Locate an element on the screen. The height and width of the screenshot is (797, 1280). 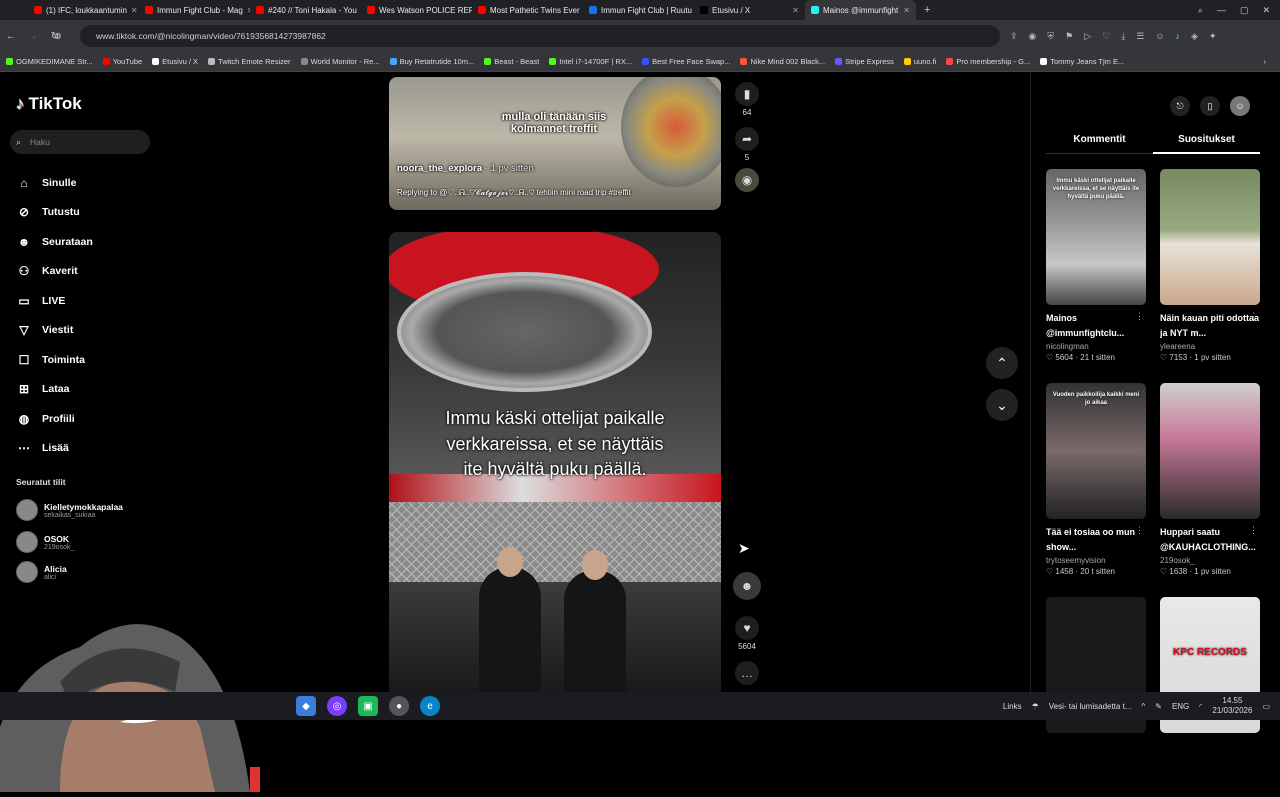
bookmark-item: Beast - Beast is located at coordinates (511, 61).